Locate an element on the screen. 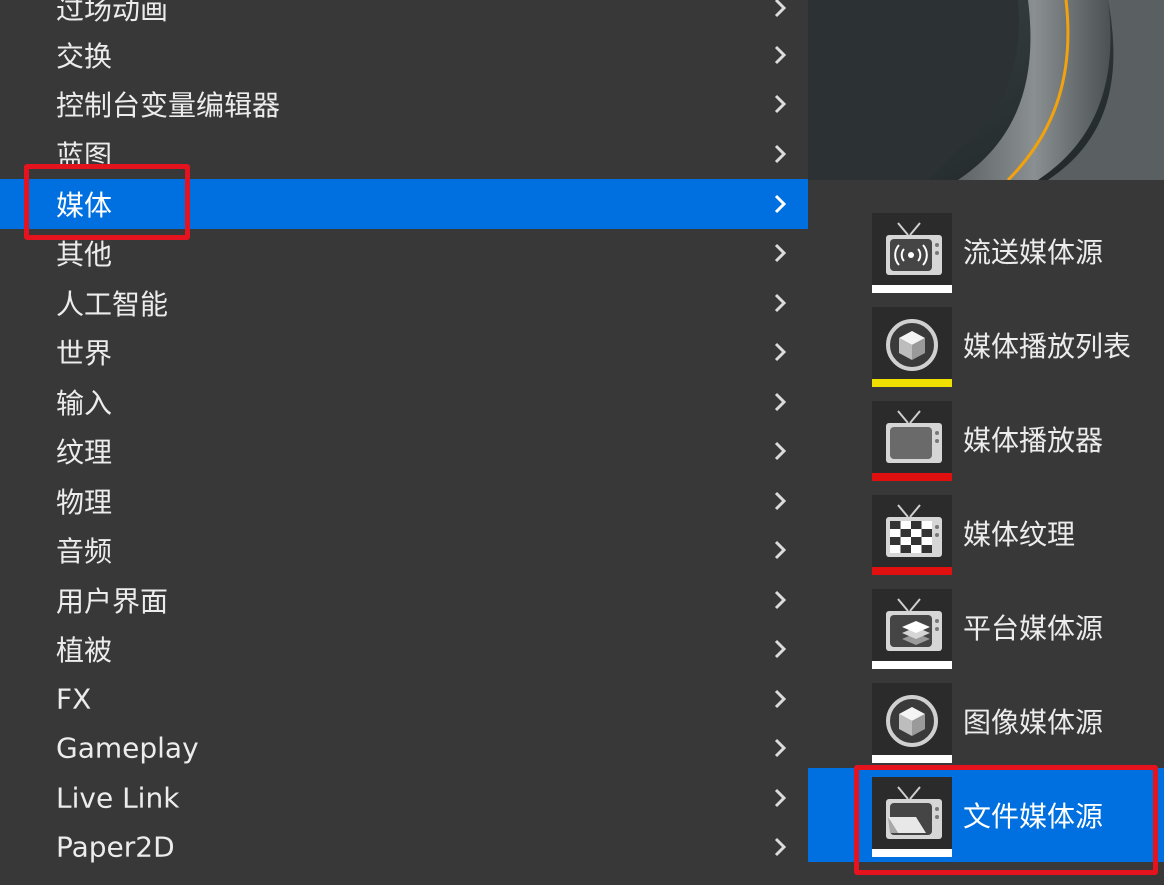 This screenshot has width=1164, height=885. platform-media-source-thumbnail is located at coordinates (912, 629).